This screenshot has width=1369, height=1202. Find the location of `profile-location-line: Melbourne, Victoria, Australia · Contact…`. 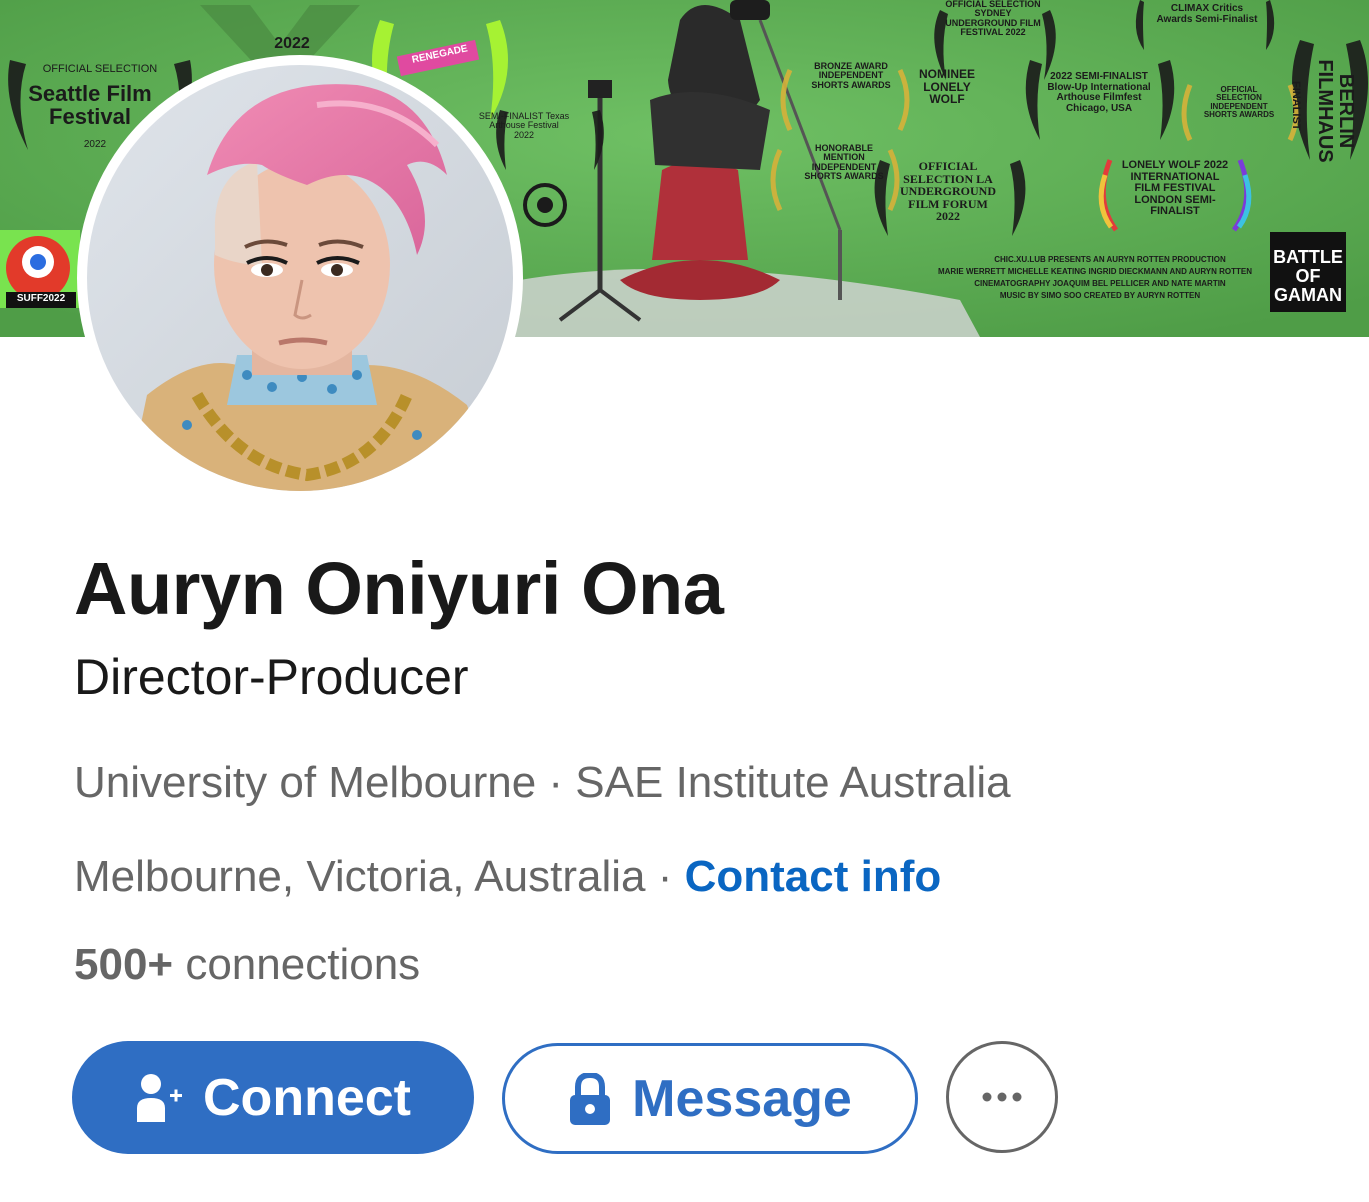

profile-location-line: Melbourne, Victoria, Australia · Contact… is located at coordinates (507, 877).